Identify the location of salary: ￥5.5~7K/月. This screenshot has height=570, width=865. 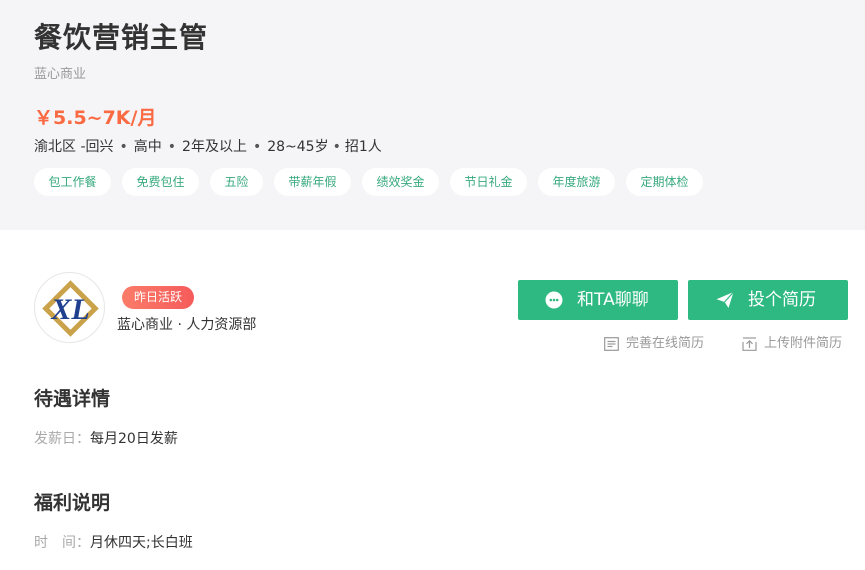
(95, 118).